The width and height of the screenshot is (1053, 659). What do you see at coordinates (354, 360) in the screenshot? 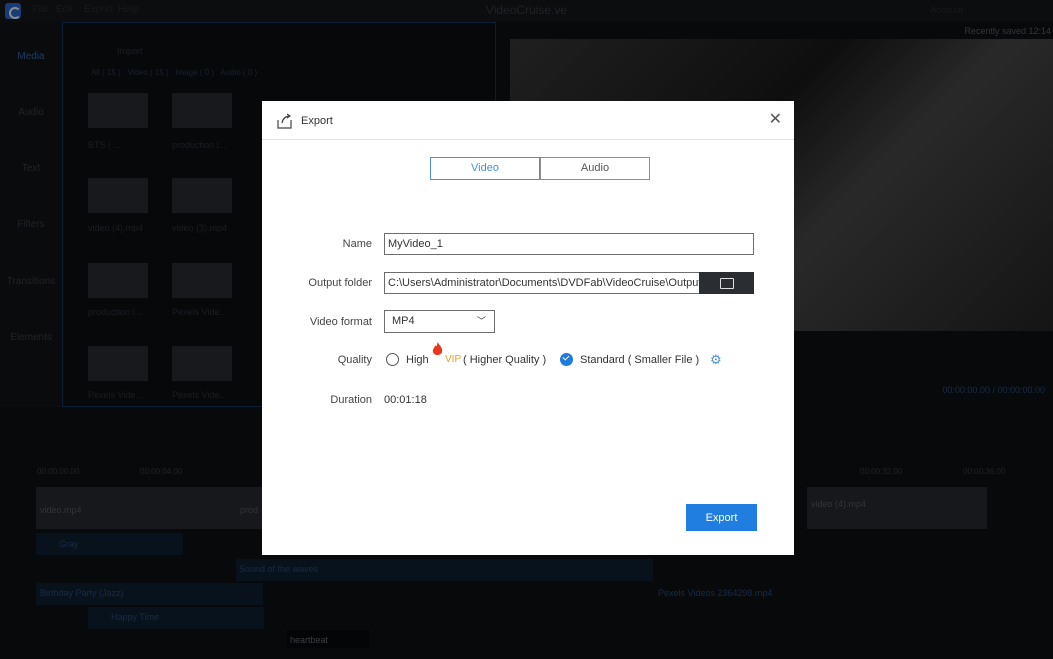
I see `quality-label: Quality` at bounding box center [354, 360].